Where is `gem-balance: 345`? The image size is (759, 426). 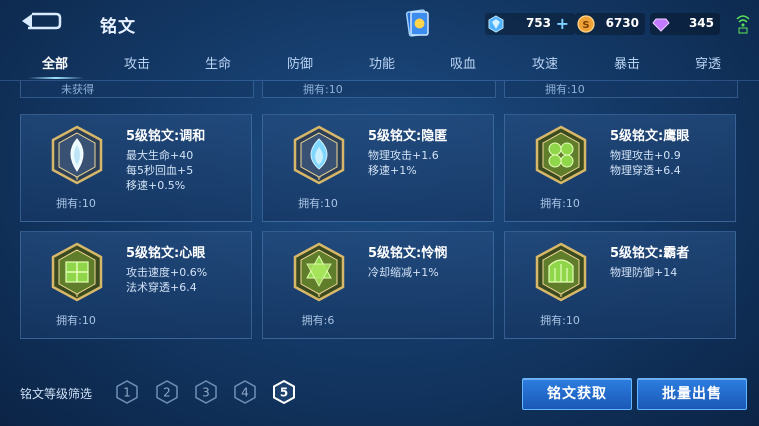
gem-balance: 345 is located at coordinates (685, 24).